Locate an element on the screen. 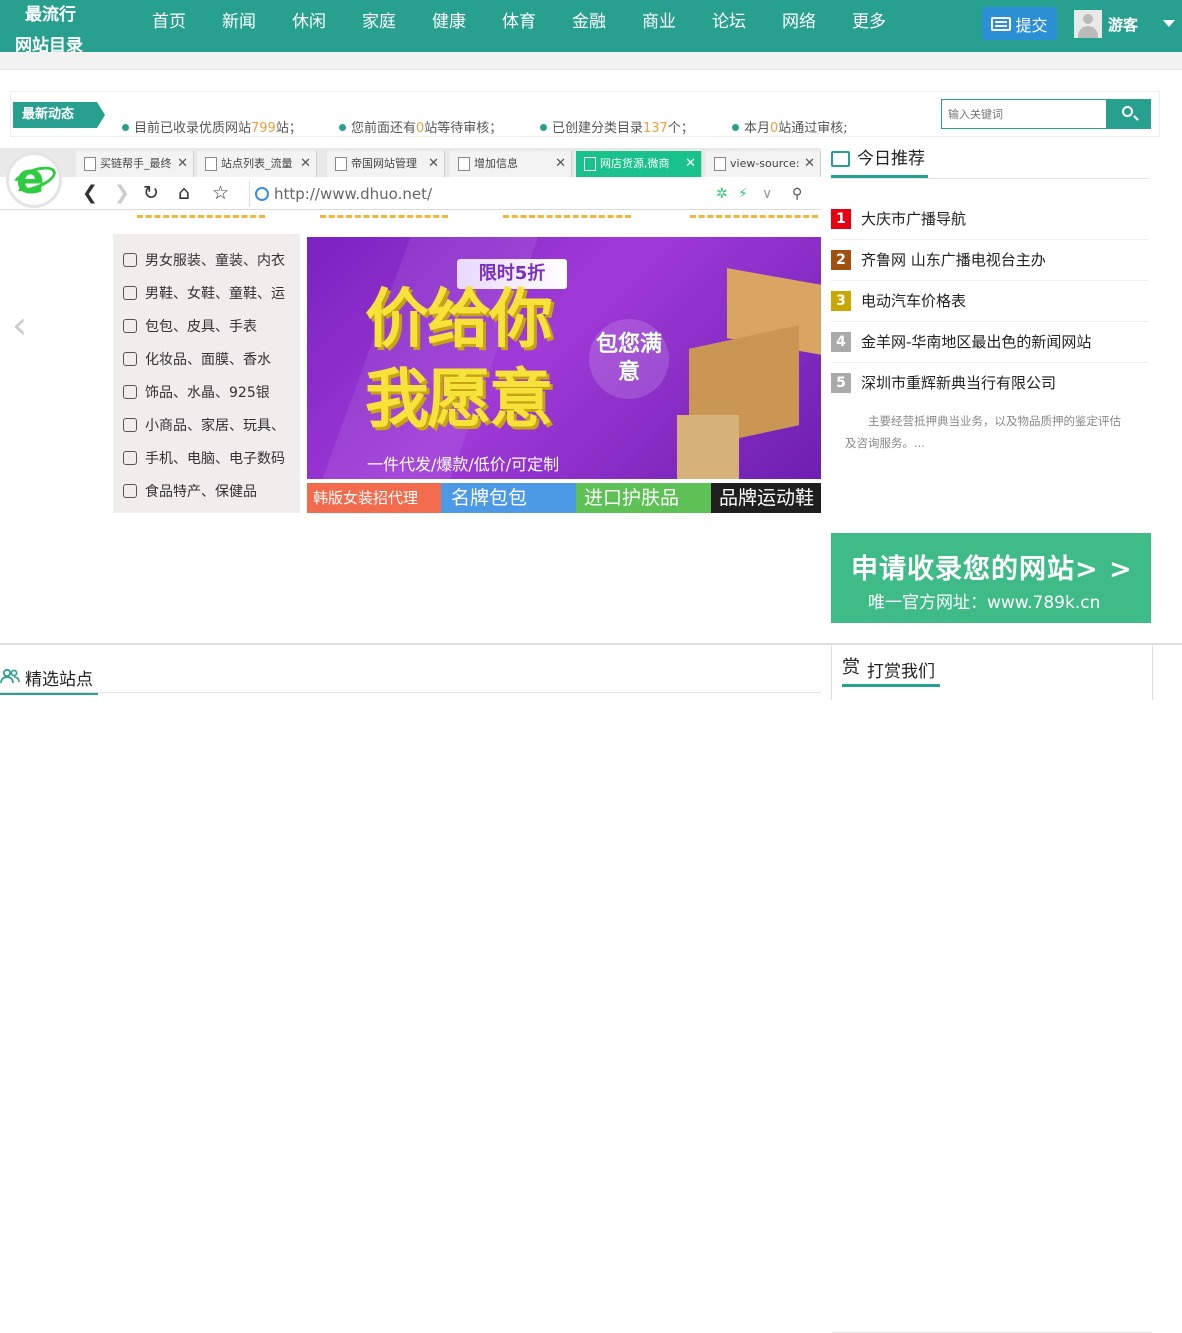  star-icon: ☆ is located at coordinates (220, 193).